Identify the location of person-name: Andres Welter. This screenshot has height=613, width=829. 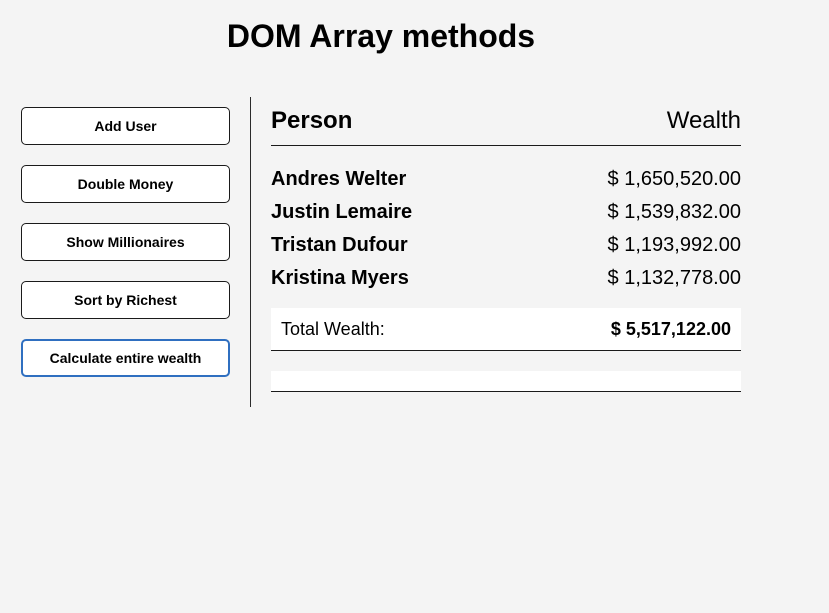
(339, 179).